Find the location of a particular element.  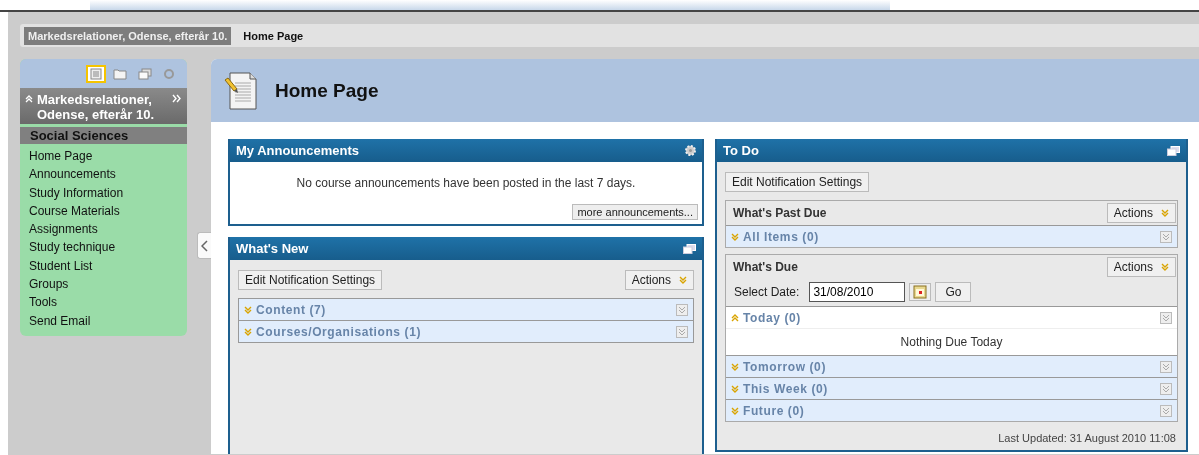

chevron-left-icon is located at coordinates (204, 245).